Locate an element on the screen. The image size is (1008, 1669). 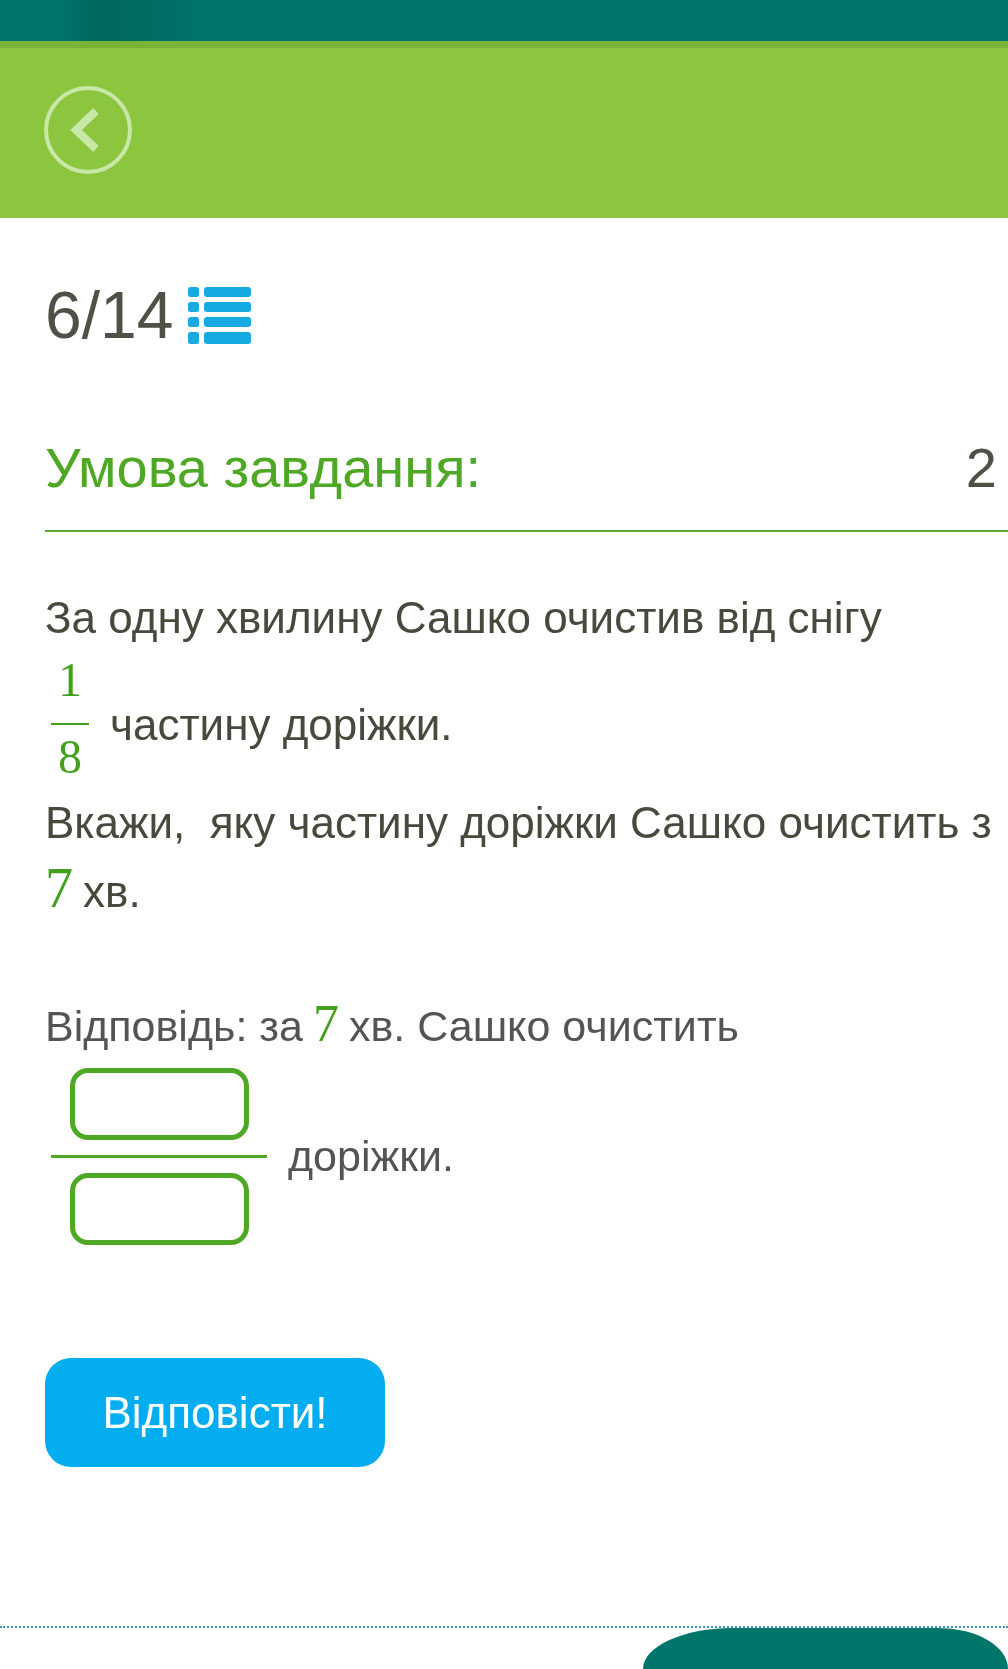
answer-text: Відповідь: за is located at coordinates (174, 1026).